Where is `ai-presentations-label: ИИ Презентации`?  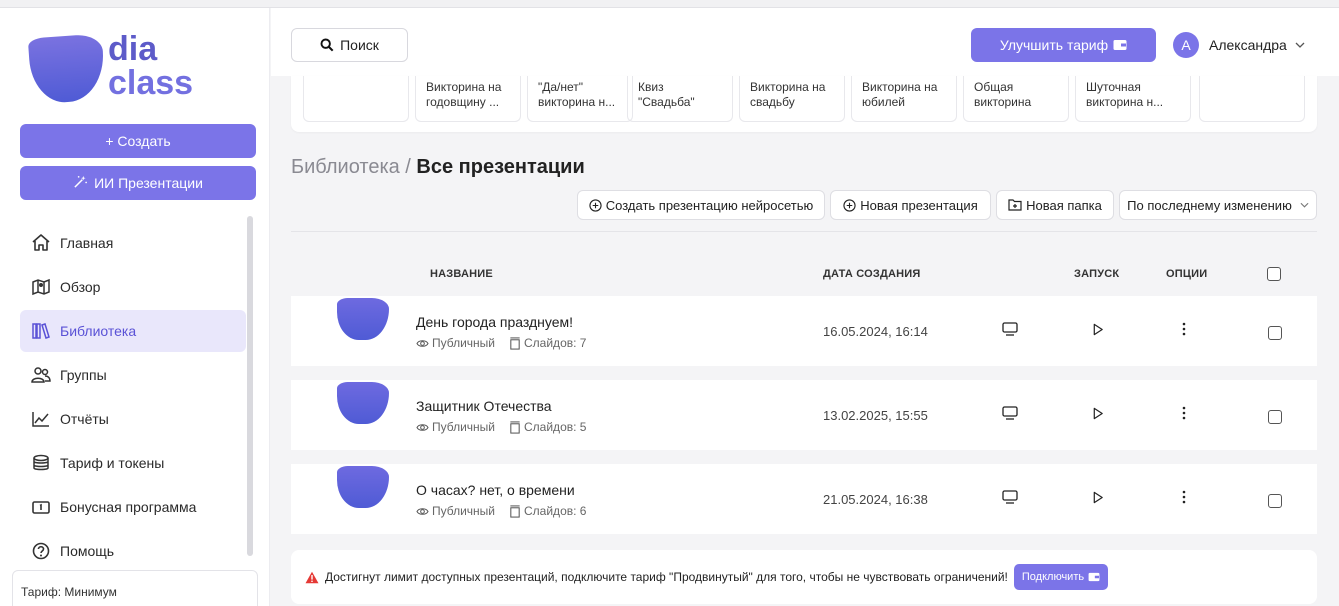
ai-presentations-label: ИИ Презентации is located at coordinates (148, 183).